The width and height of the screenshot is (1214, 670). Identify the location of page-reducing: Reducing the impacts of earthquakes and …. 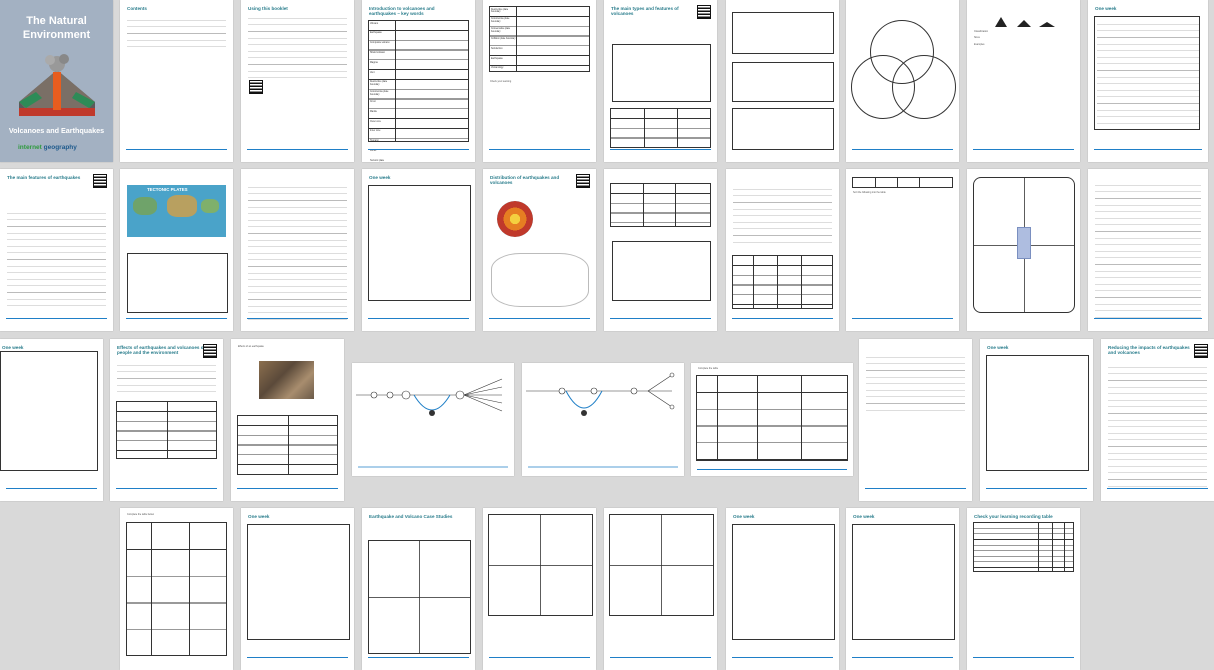
(1157, 420).